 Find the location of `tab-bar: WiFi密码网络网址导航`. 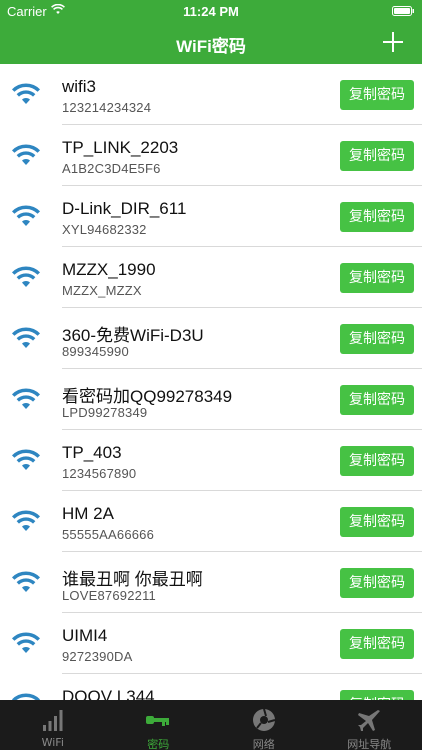

tab-bar: WiFi密码网络网址导航 is located at coordinates (211, 725).